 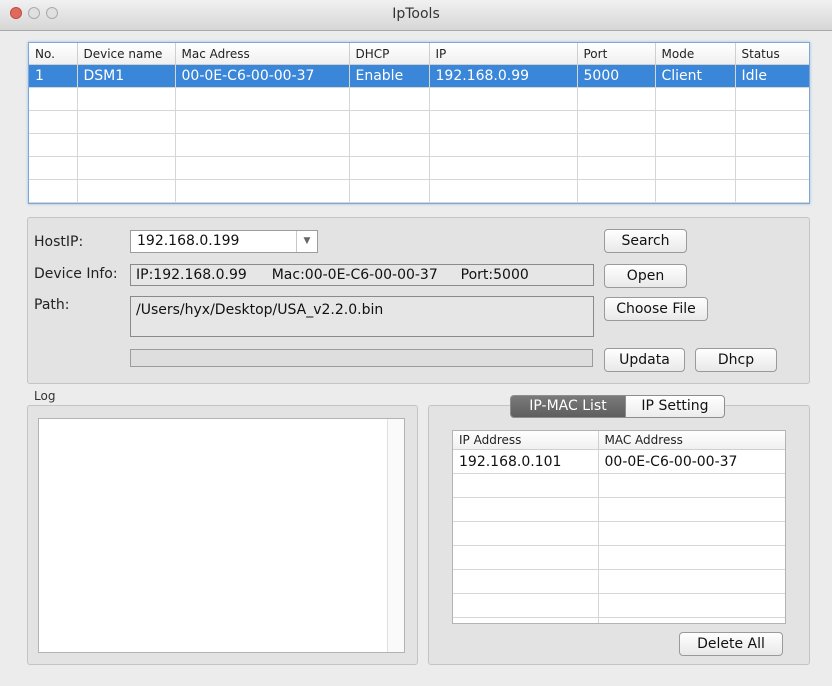 What do you see at coordinates (526, 461) in the screenshot?
I see `cell-ip-address: 192.168.0.101` at bounding box center [526, 461].